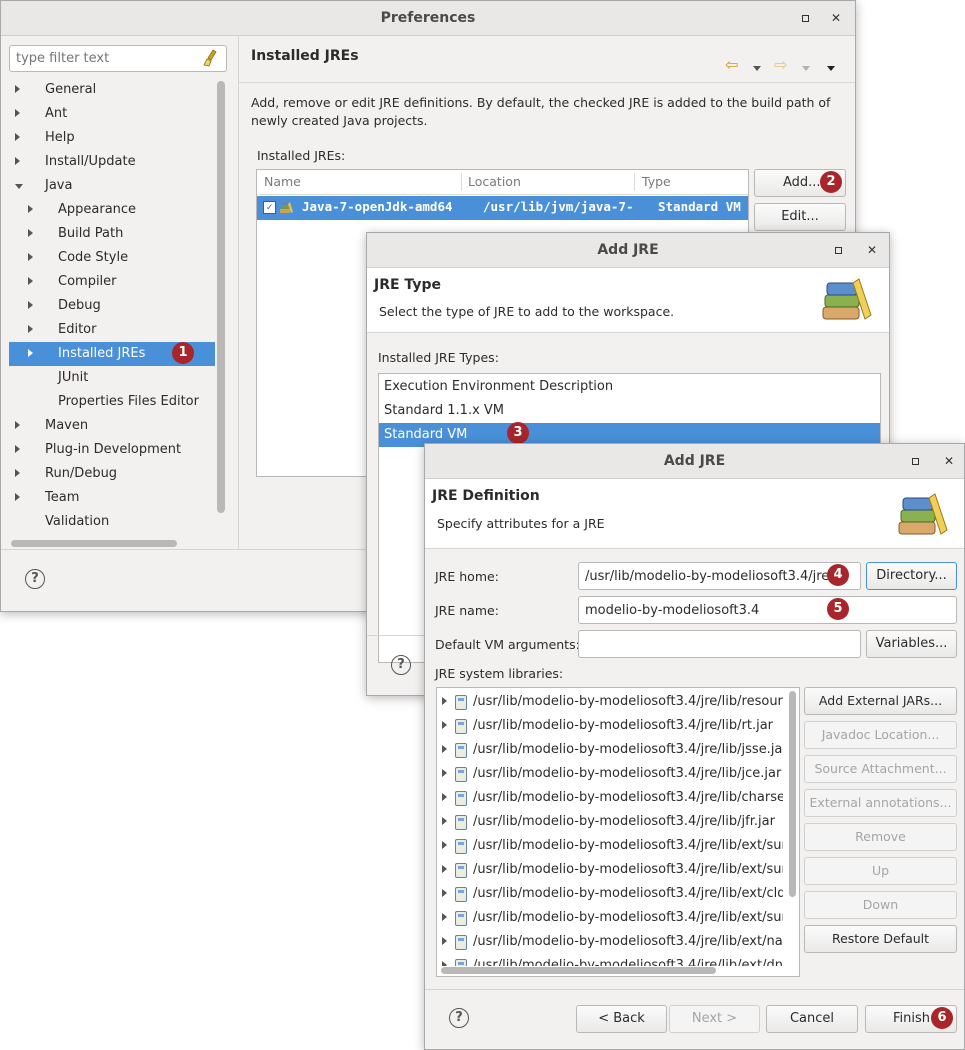 The width and height of the screenshot is (965, 1050). What do you see at coordinates (112, 330) in the screenshot?
I see `tree-item: Editor` at bounding box center [112, 330].